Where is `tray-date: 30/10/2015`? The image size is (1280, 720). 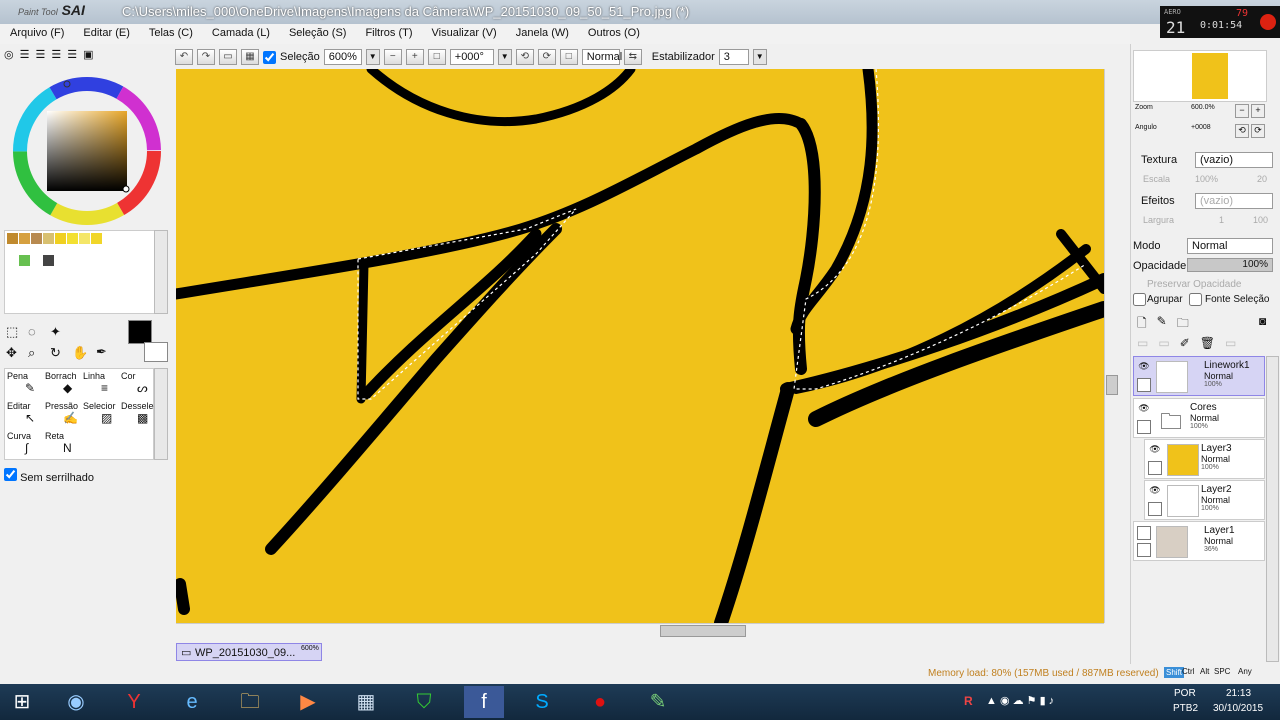 tray-date: 30/10/2015 is located at coordinates (1238, 708).